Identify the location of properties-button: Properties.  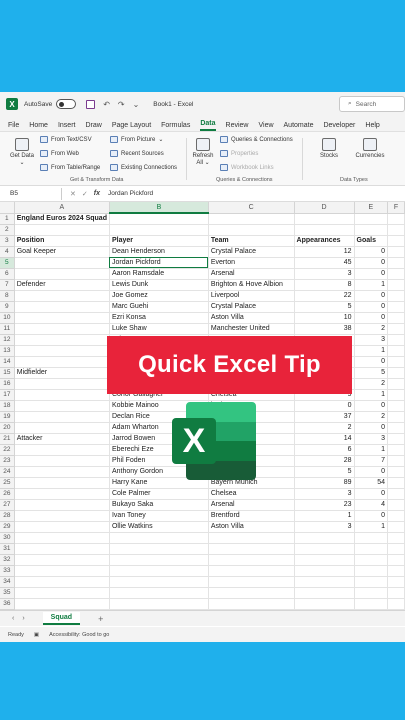
(239, 153).